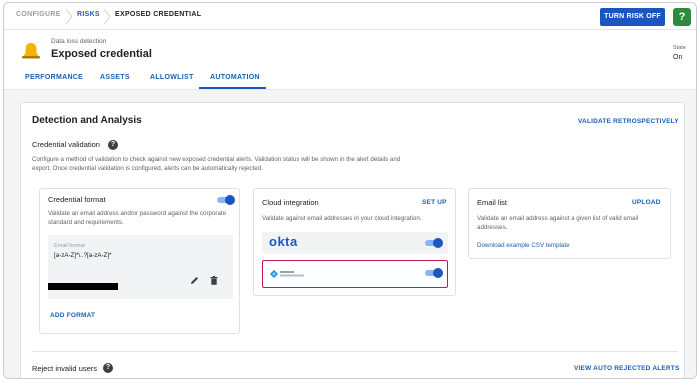 The image size is (700, 381). What do you see at coordinates (87, 120) in the screenshot?
I see `section-title: Detection and Analysis` at bounding box center [87, 120].